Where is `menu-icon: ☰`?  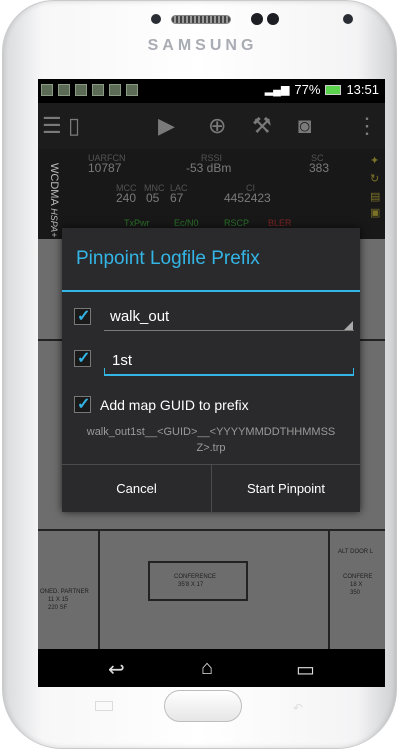 menu-icon: ☰ is located at coordinates (52, 126).